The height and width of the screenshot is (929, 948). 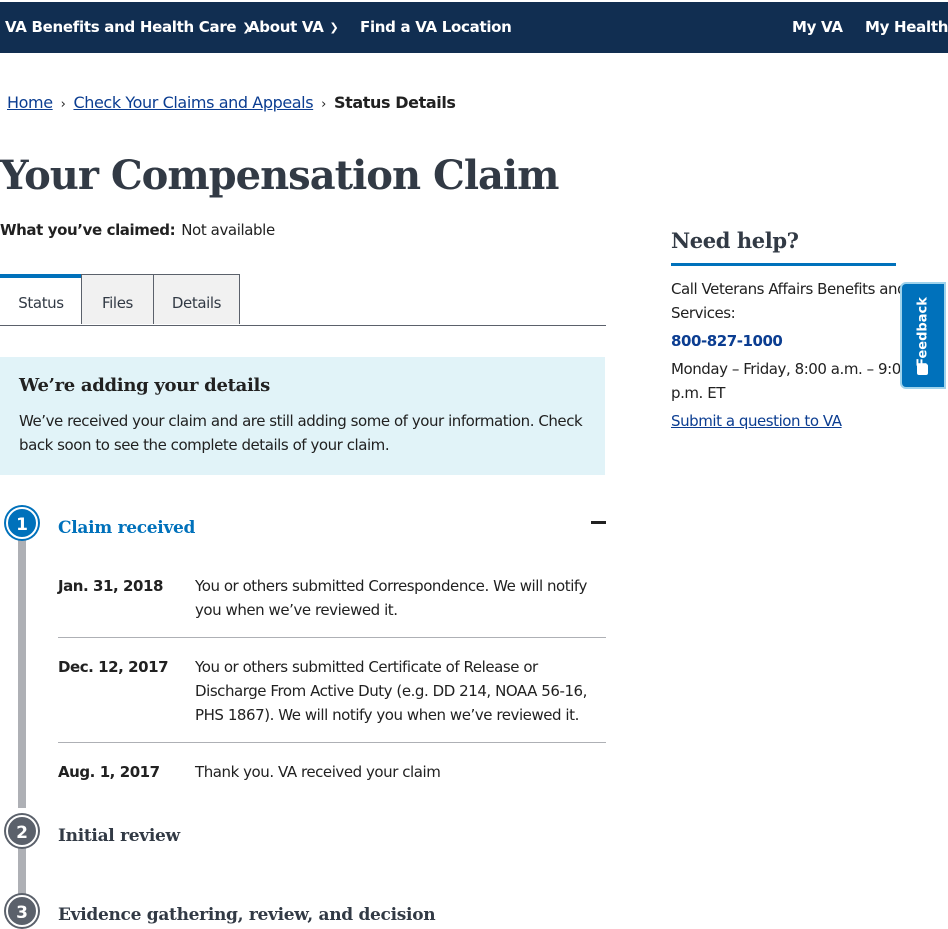 What do you see at coordinates (727, 341) in the screenshot?
I see `help-phone-link: 800-827-1000` at bounding box center [727, 341].